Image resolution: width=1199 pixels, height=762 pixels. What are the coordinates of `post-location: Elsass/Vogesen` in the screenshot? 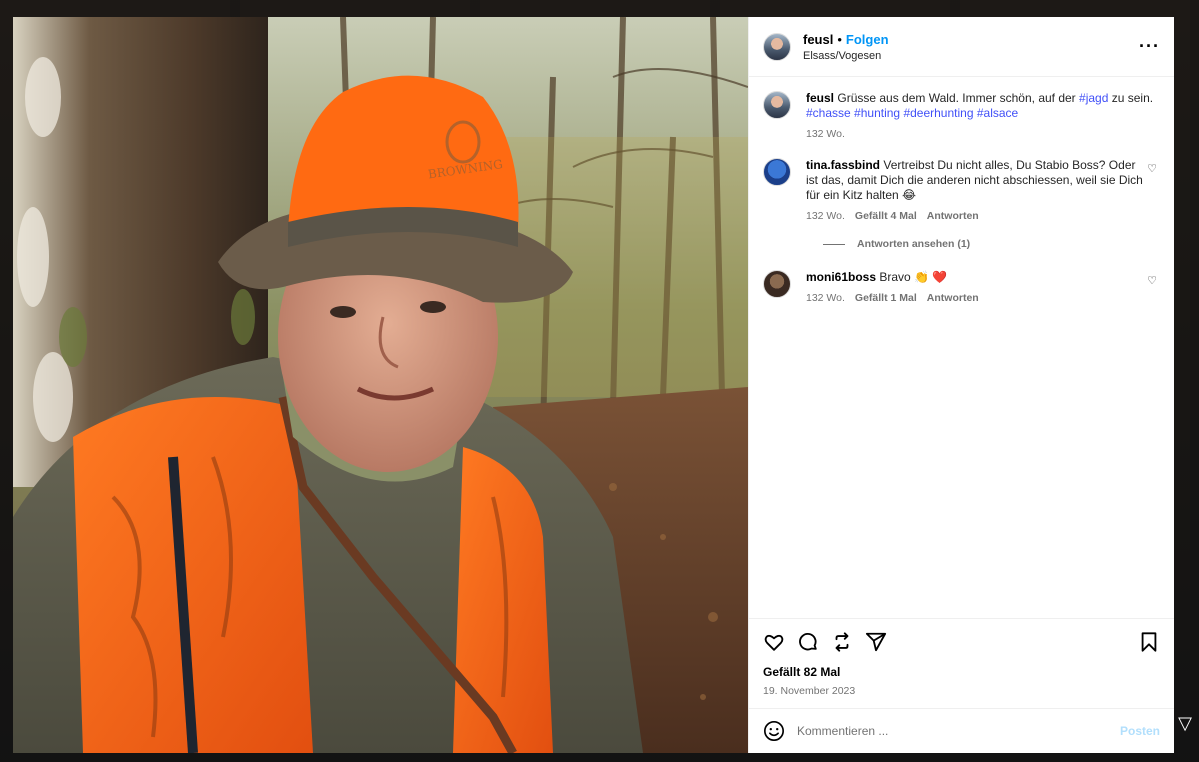 It's located at (971, 56).